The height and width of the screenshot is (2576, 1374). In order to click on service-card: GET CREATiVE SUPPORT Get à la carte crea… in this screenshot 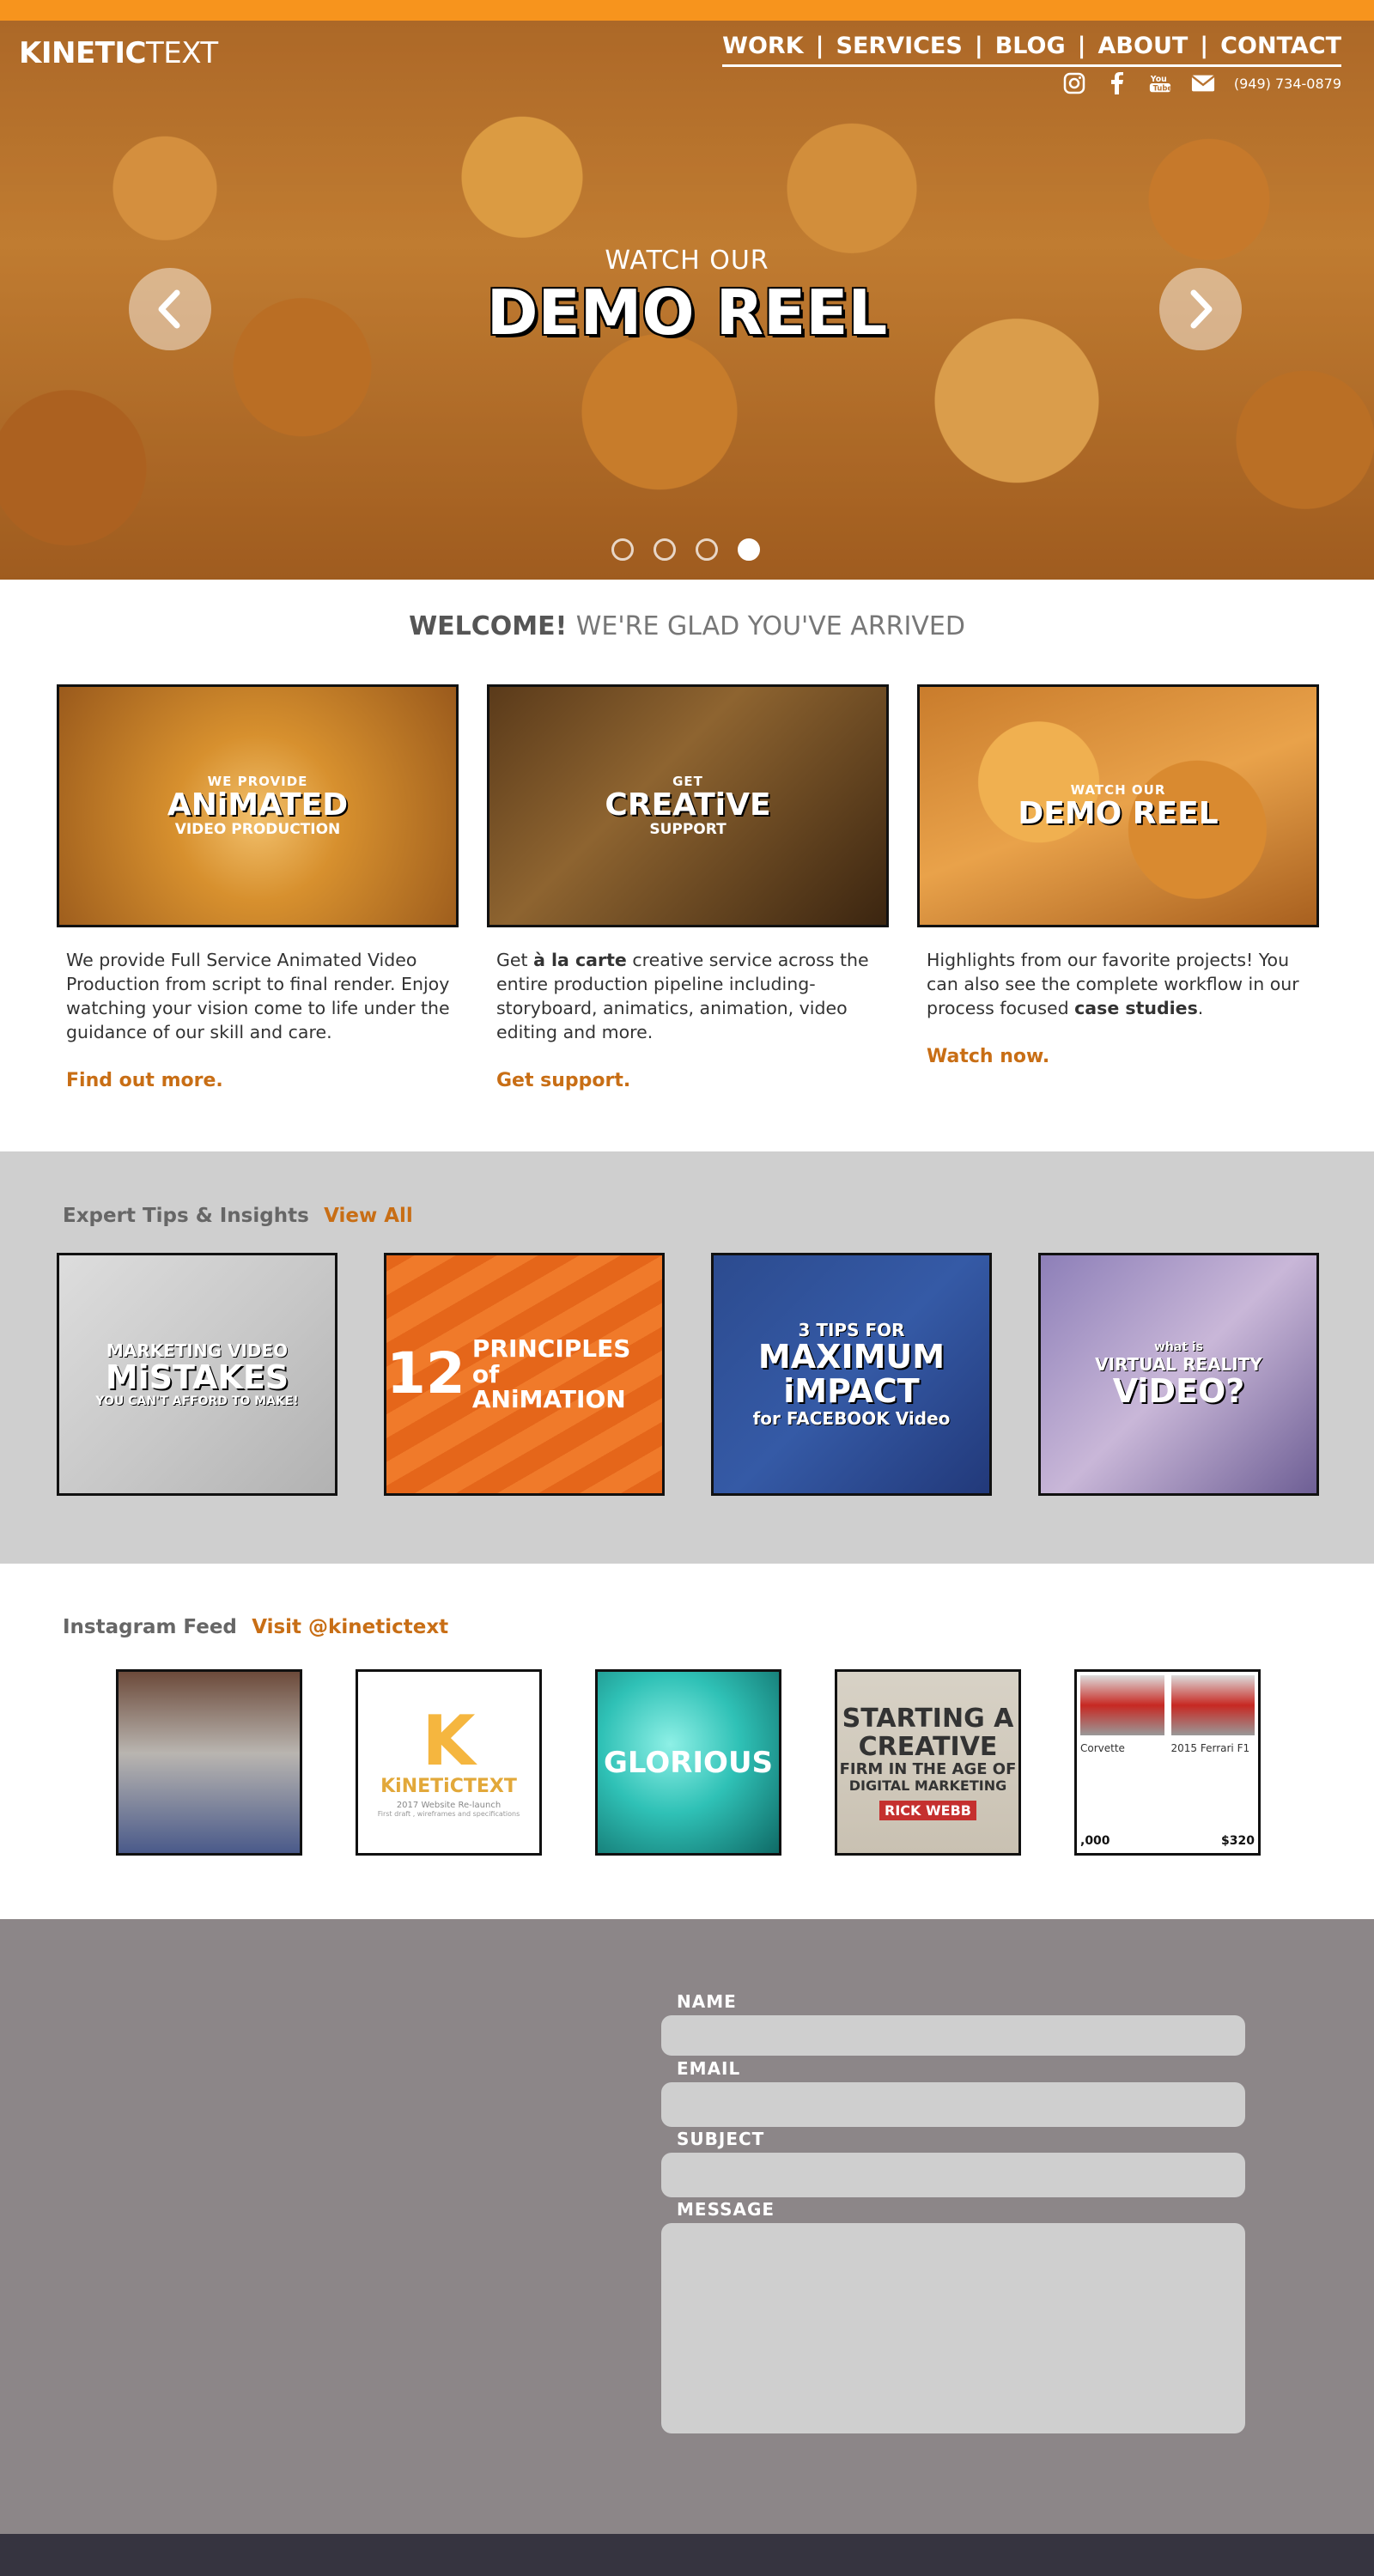, I will do `click(688, 888)`.